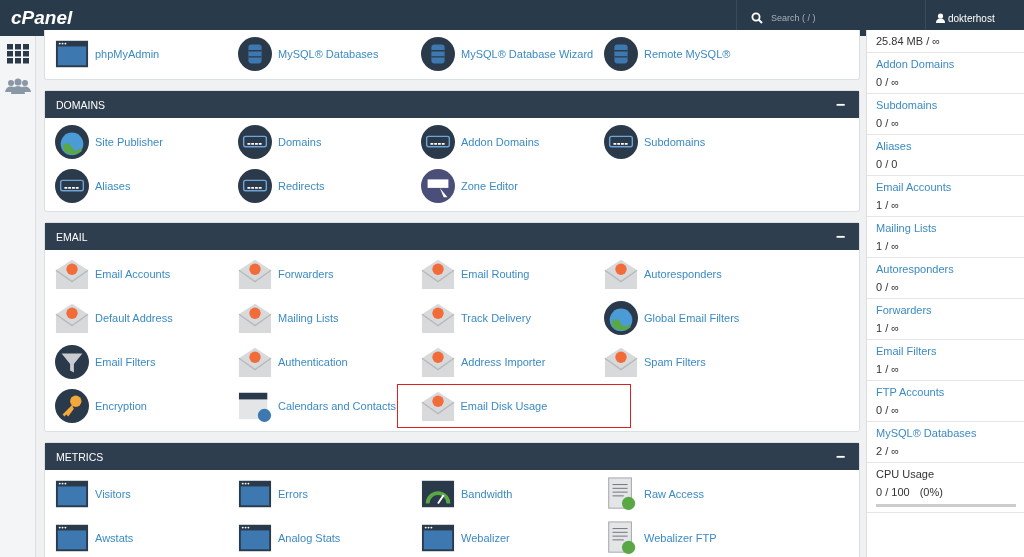 The image size is (1024, 557). What do you see at coordinates (80, 456) in the screenshot?
I see `section-title: METRICS` at bounding box center [80, 456].